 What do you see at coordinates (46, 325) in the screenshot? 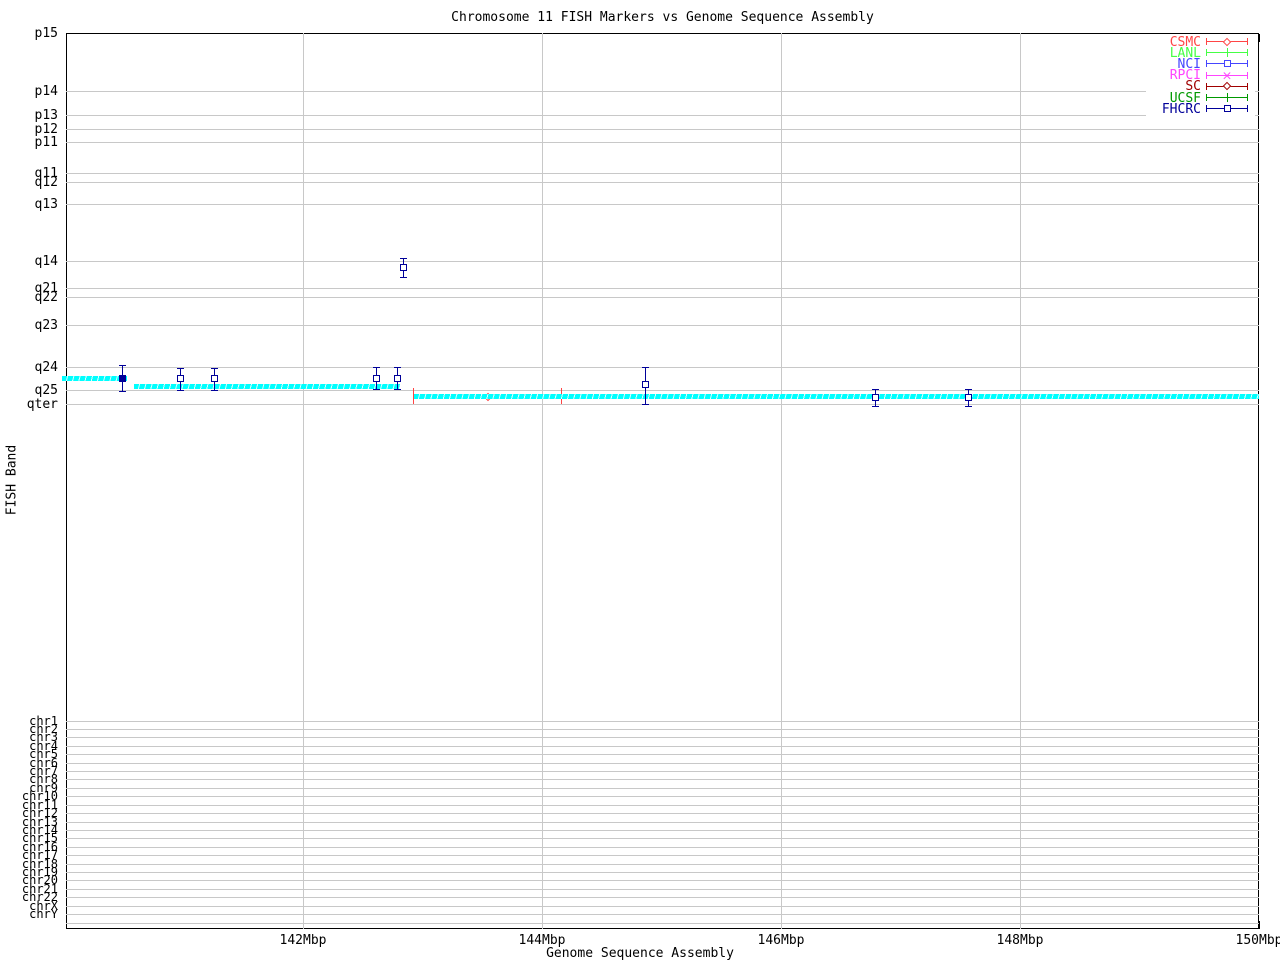
I see `y-tick-label: q23` at bounding box center [46, 325].